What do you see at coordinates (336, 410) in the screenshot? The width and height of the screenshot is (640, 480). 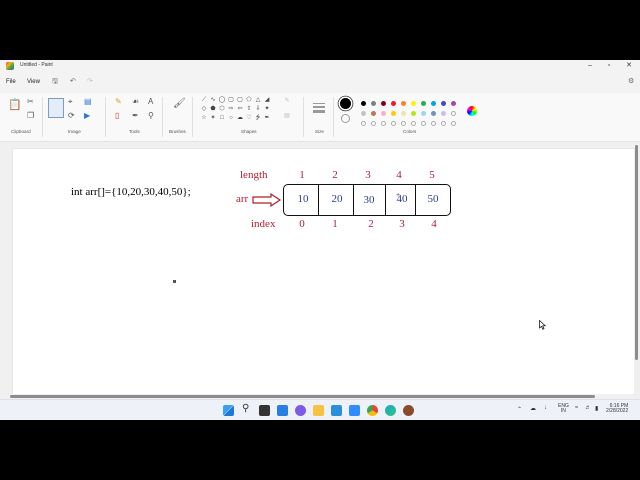 I see `store-icon` at bounding box center [336, 410].